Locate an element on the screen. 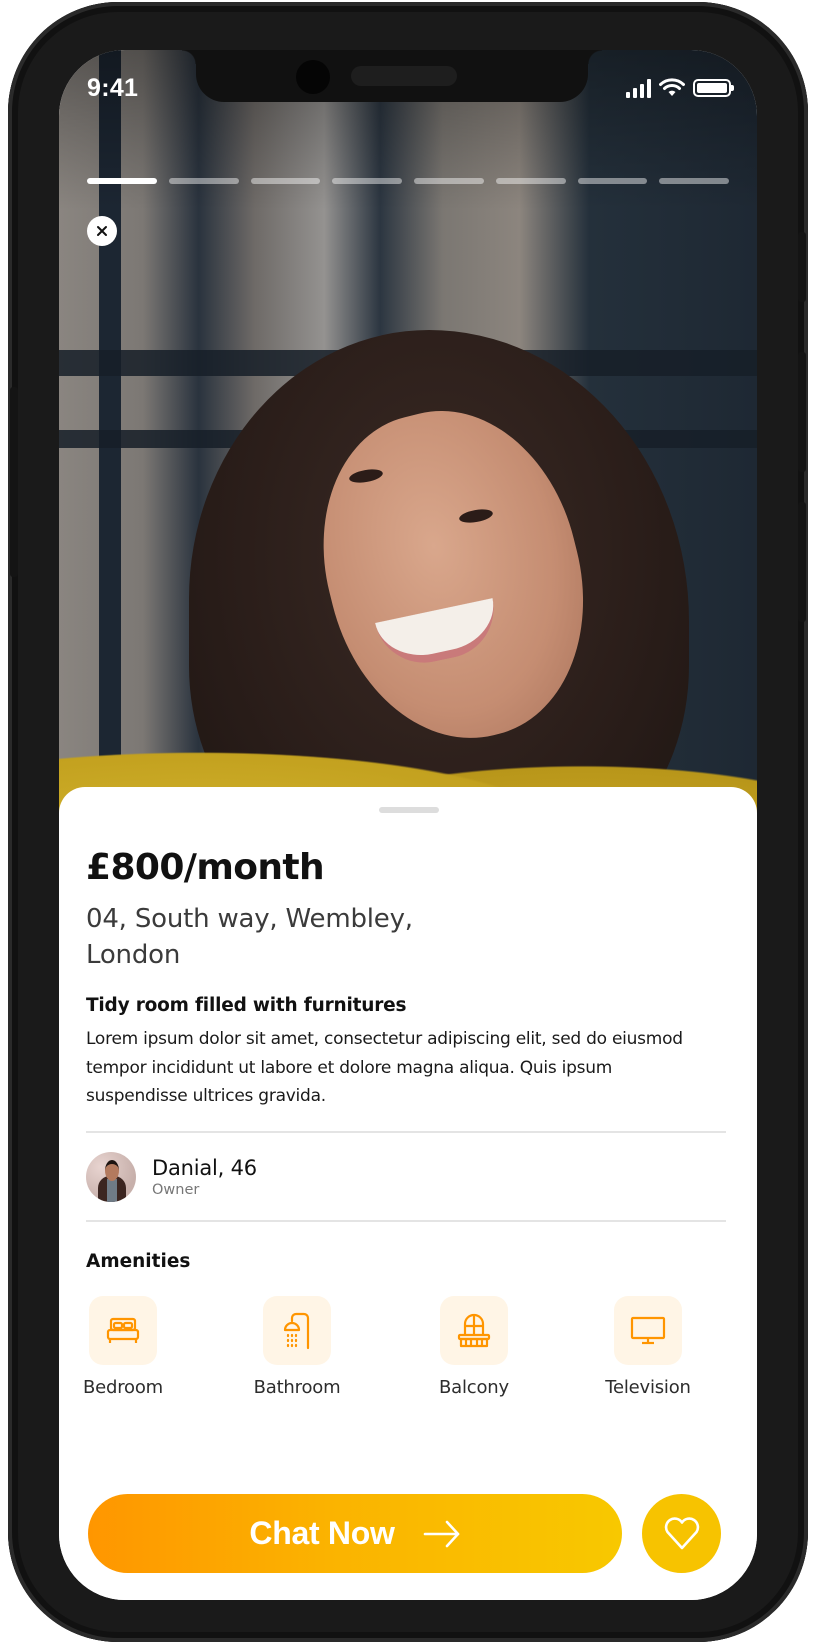 The image size is (816, 1648). bed-icon is located at coordinates (123, 1330).